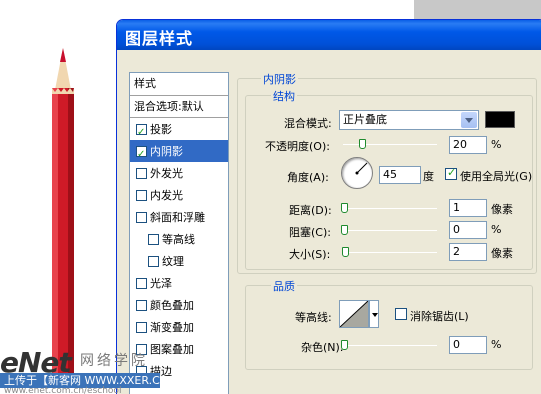 The width and height of the screenshot is (541, 394). I want to click on style-item-label: 外发光, so click(166, 173).